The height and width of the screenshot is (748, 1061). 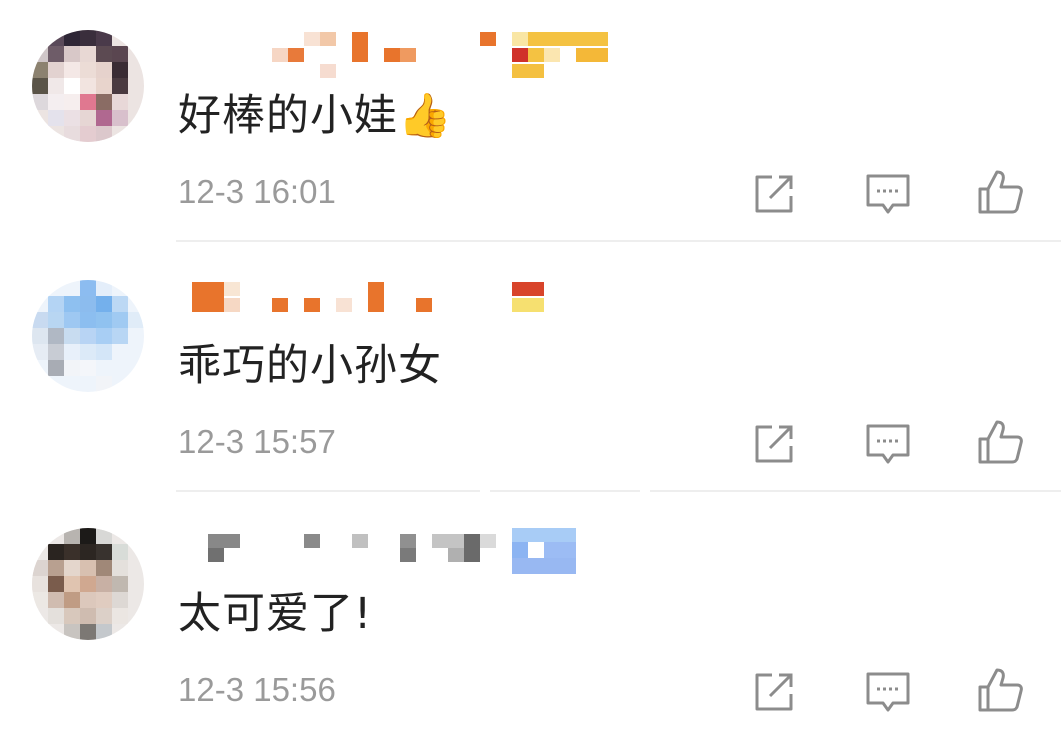 I want to click on comment-time: 12-3 15:57, so click(x=257, y=441).